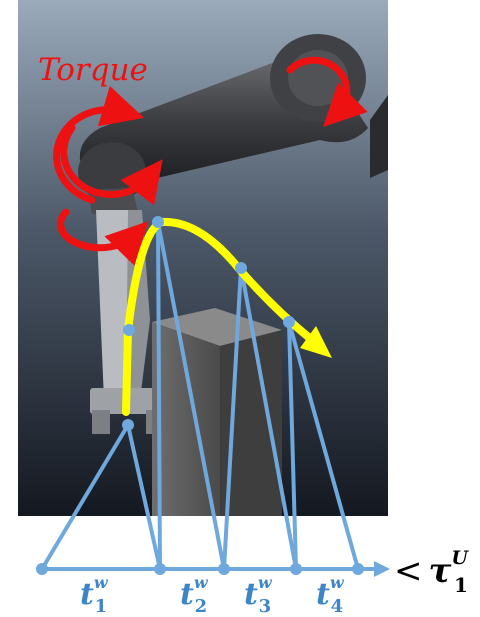 The height and width of the screenshot is (617, 480). I want to click on time-labels: tw 1 tw 2 tw 3 tw 4, so click(212, 595).